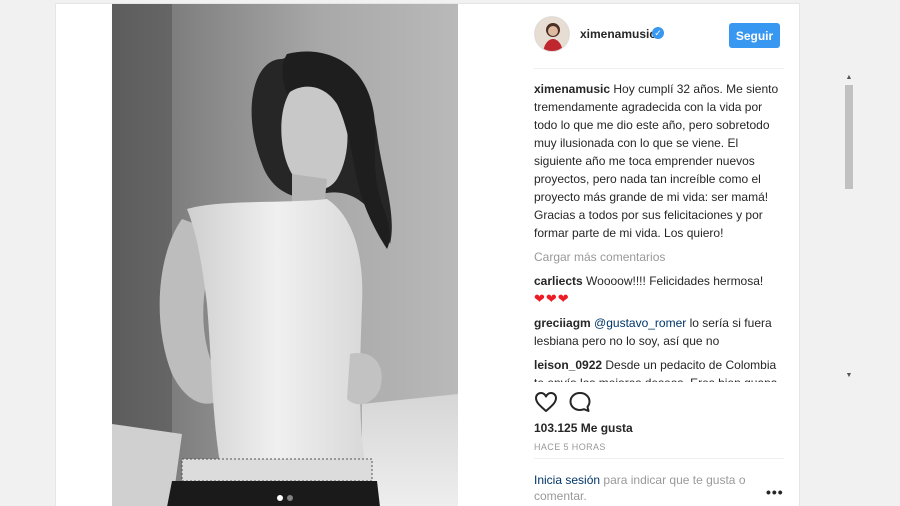 This screenshot has height=506, width=900. What do you see at coordinates (580, 402) in the screenshot?
I see `speech-bubble-icon` at bounding box center [580, 402].